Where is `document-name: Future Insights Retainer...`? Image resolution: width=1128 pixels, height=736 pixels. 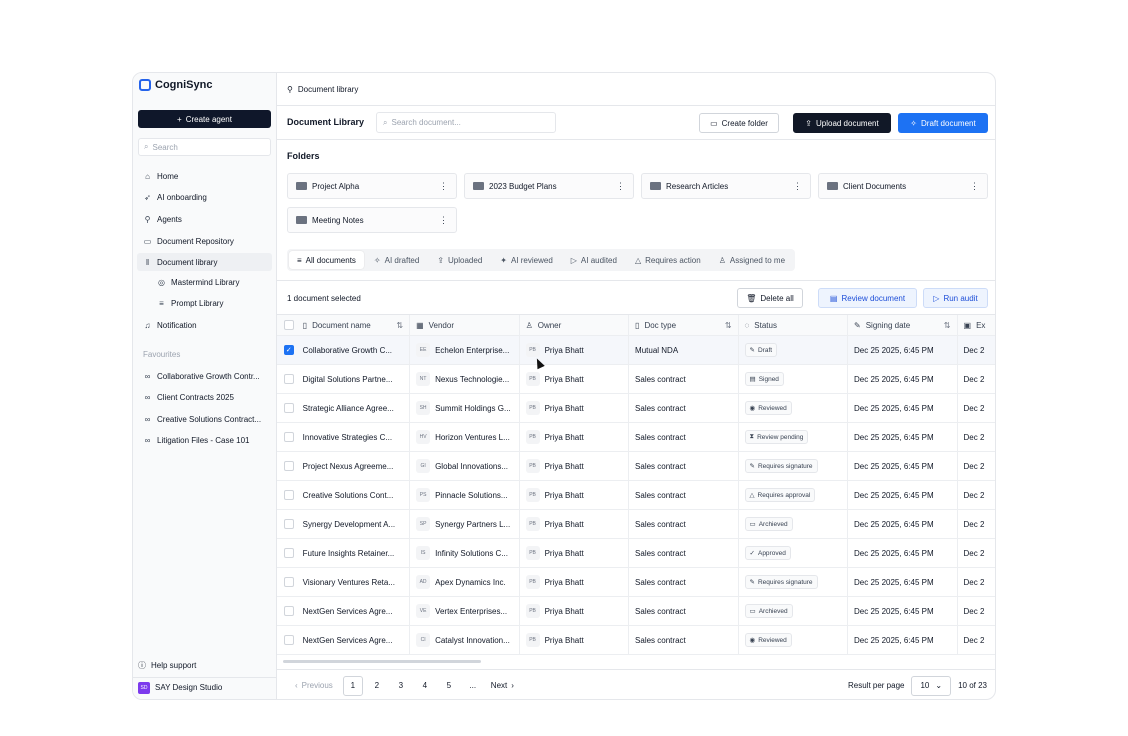
document-name: Future Insights Retainer... is located at coordinates (349, 553).